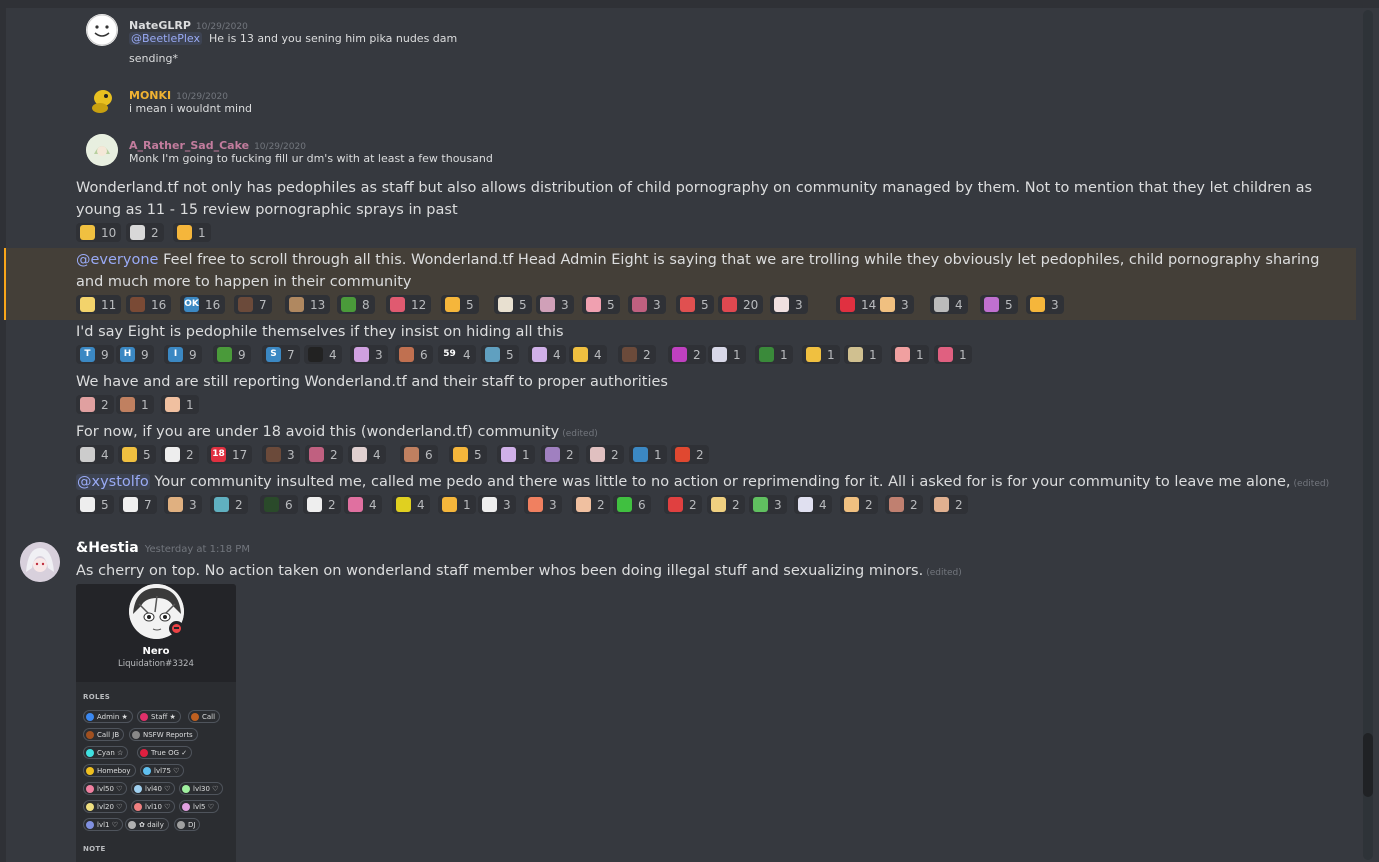 This screenshot has height=862, width=1379. I want to click on reaction-button: I9, so click(183, 354).